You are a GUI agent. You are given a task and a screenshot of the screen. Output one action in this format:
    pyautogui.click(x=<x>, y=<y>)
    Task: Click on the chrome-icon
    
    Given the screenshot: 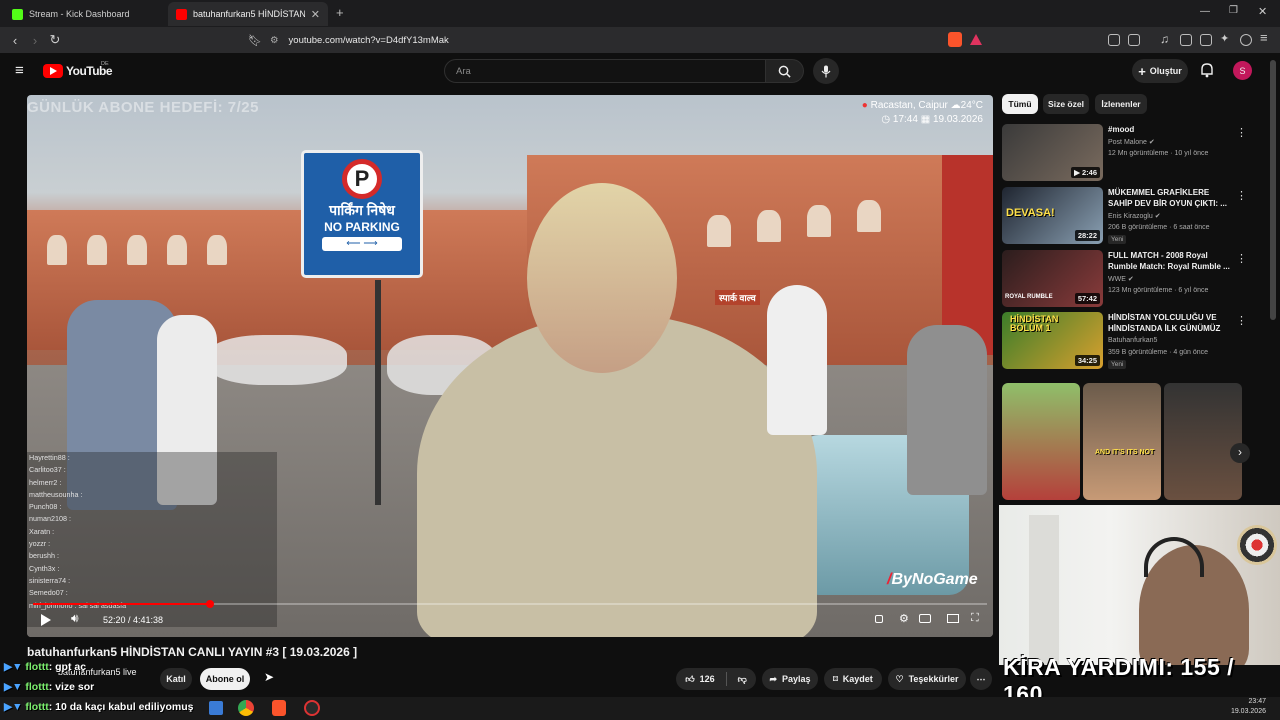 What is the action you would take?
    pyautogui.click(x=246, y=708)
    